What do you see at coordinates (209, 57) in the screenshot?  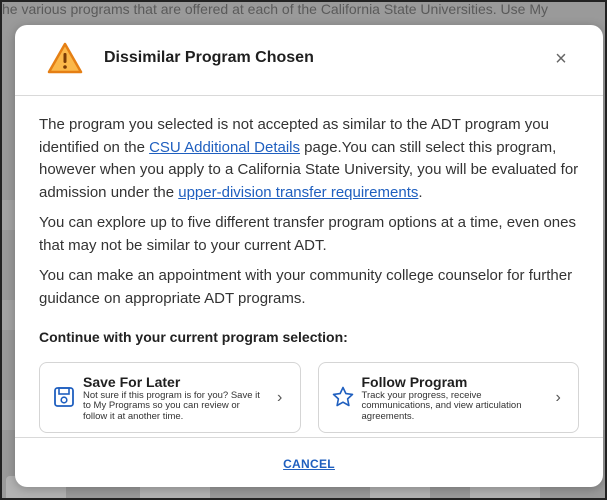 I see `modal-title: Dissimilar Program Chosen` at bounding box center [209, 57].